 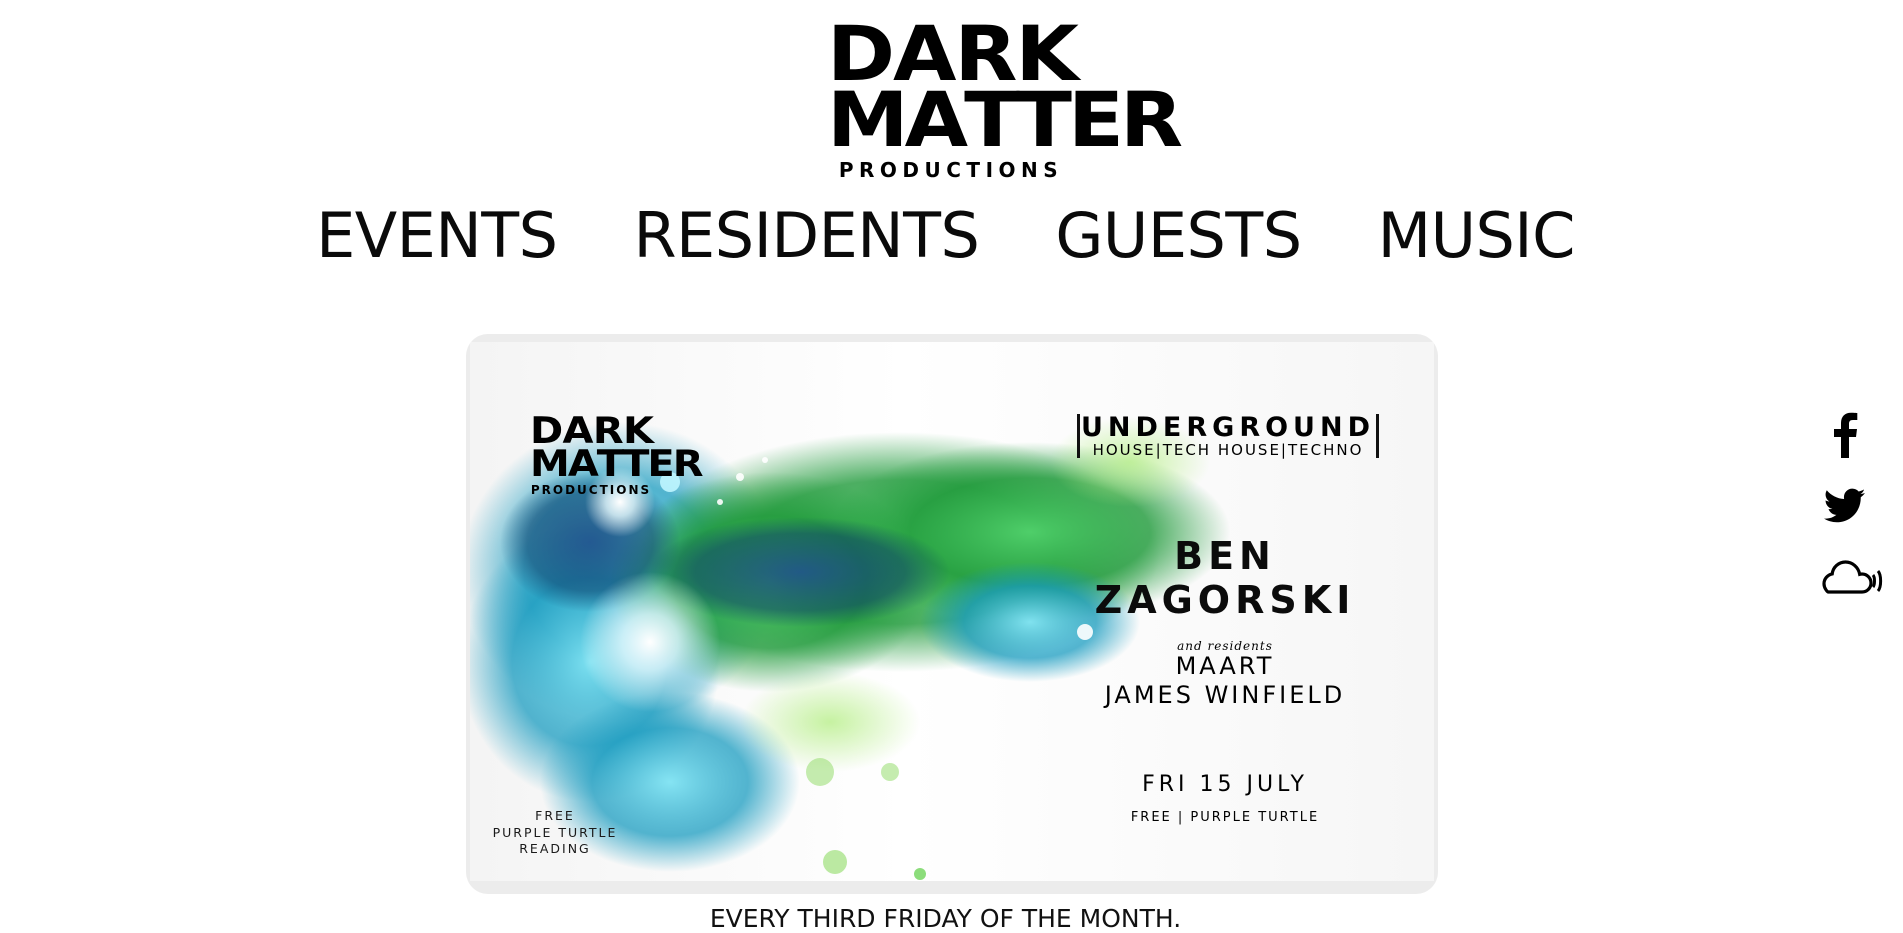 What do you see at coordinates (806, 236) in the screenshot?
I see `nav-residents: RESIDENTS` at bounding box center [806, 236].